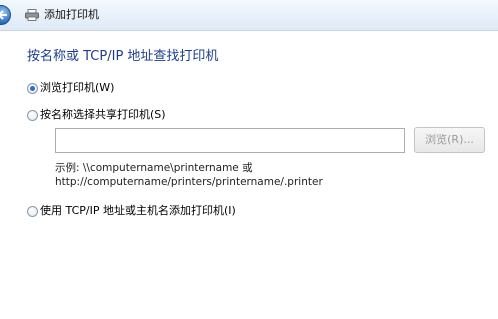  Describe the element at coordinates (103, 115) in the screenshot. I see `option-select-shared-label: 按名称选择共享打印机(S)` at that location.